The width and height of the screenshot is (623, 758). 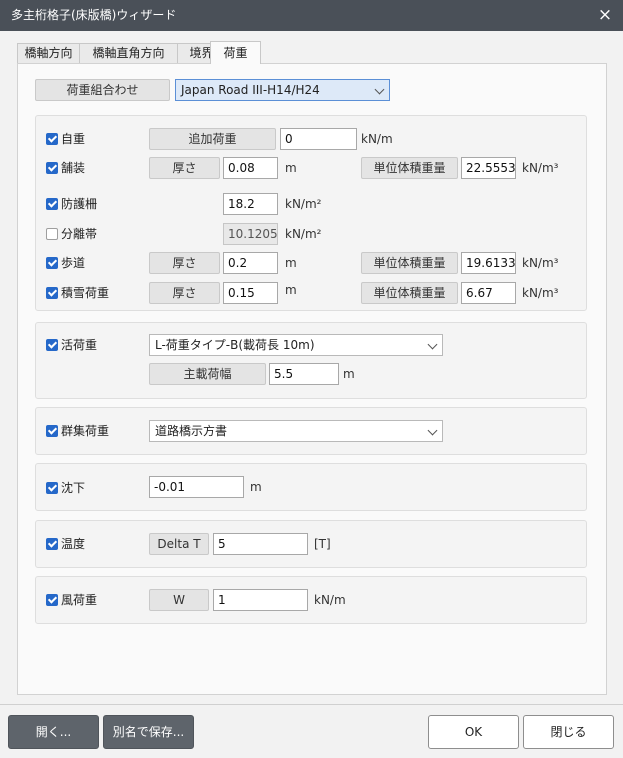 What do you see at coordinates (377, 139) in the screenshot?
I see `self-weight-unit: kN/m` at bounding box center [377, 139].